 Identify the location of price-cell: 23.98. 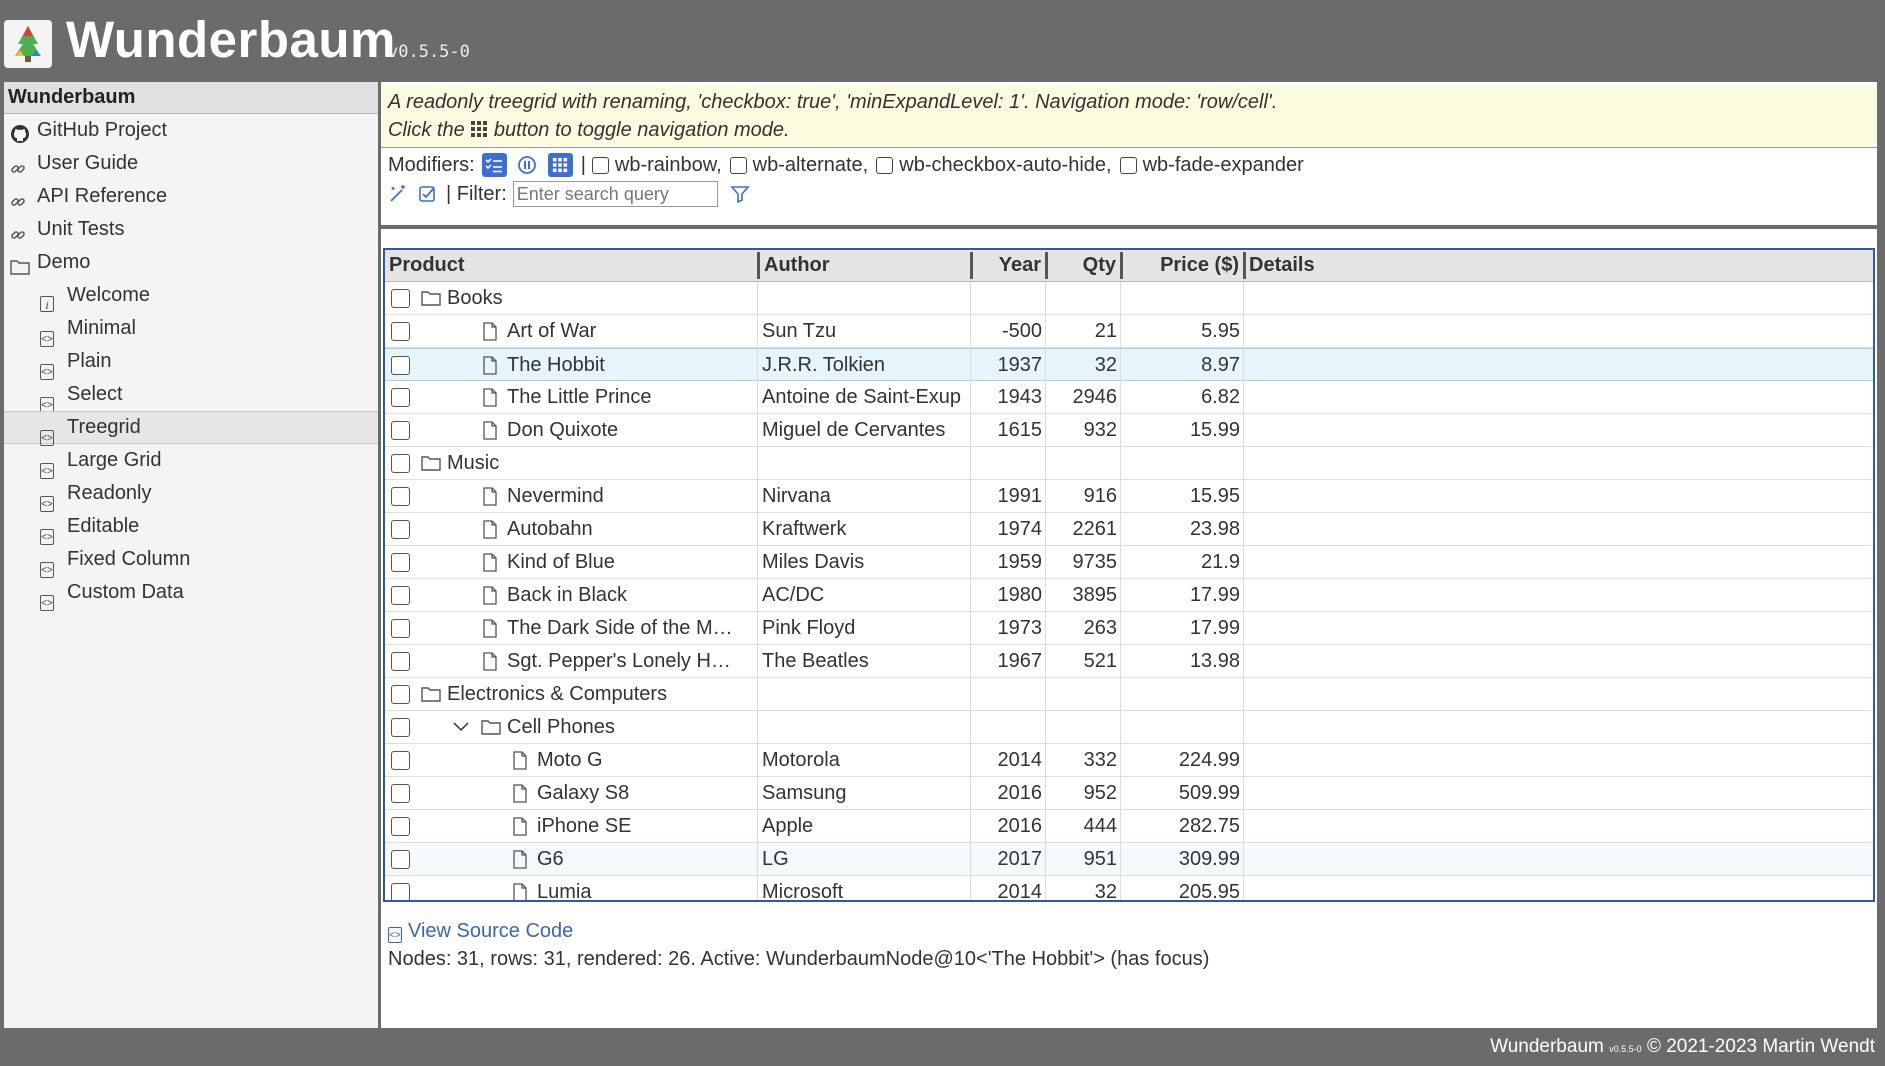
(1183, 529).